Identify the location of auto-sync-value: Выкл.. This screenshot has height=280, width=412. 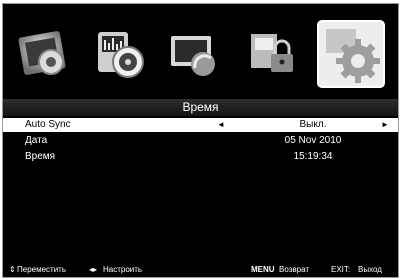
(313, 124).